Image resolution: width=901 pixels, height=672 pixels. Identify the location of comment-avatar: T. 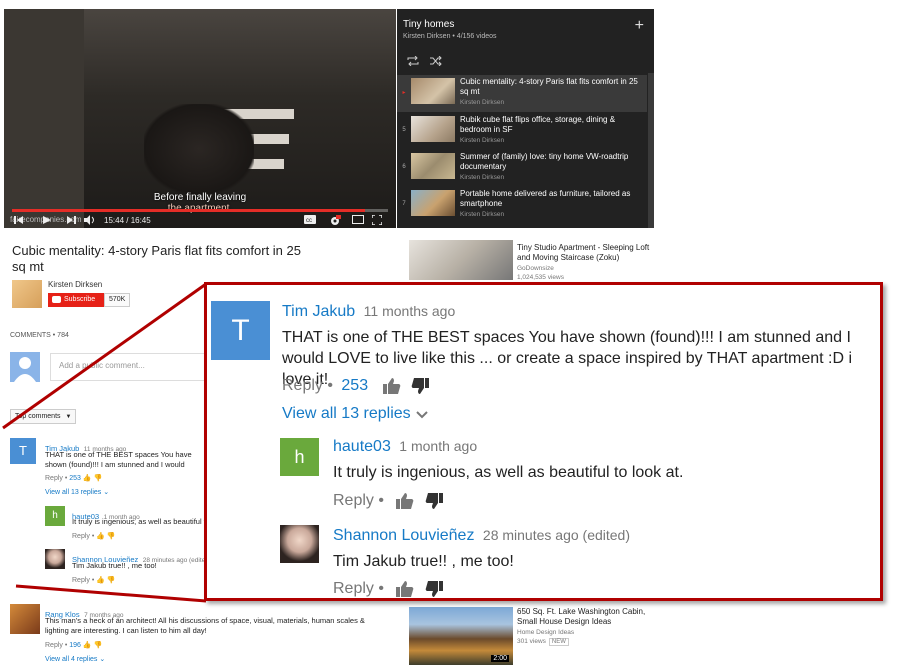
(240, 330).